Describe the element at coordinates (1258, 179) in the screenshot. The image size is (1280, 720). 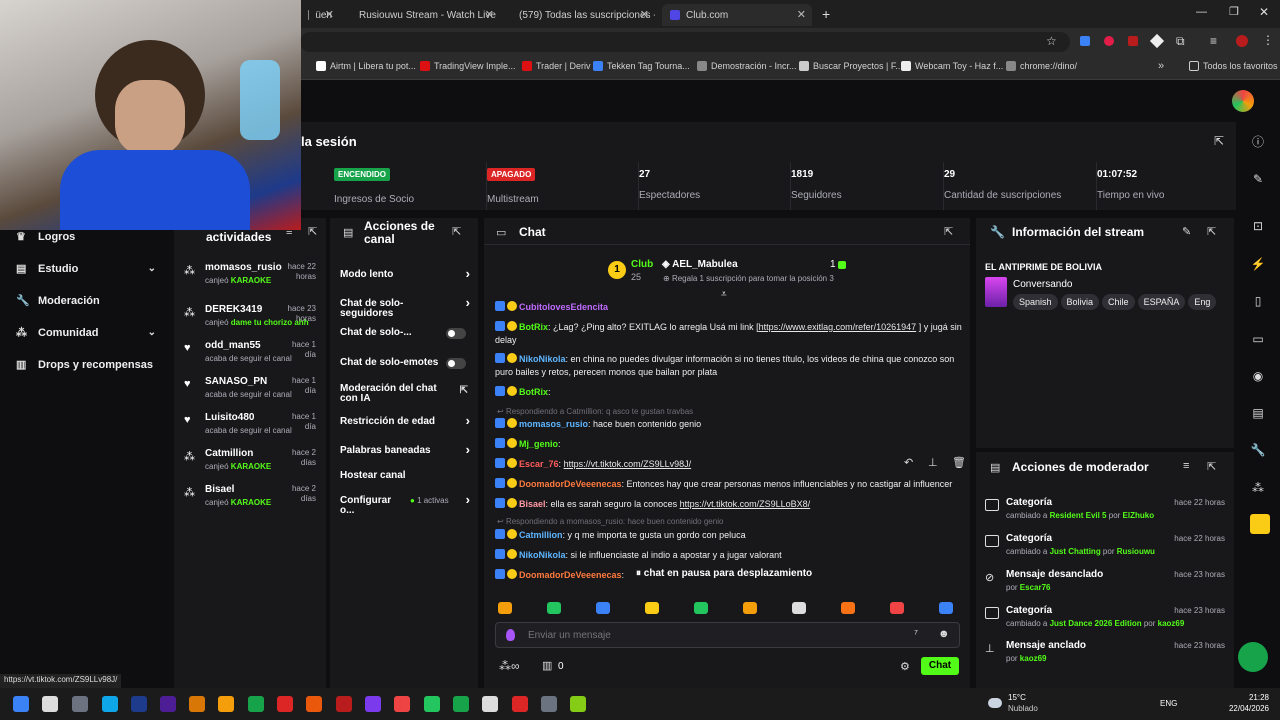
I see `edit-icon: ✎` at that location.